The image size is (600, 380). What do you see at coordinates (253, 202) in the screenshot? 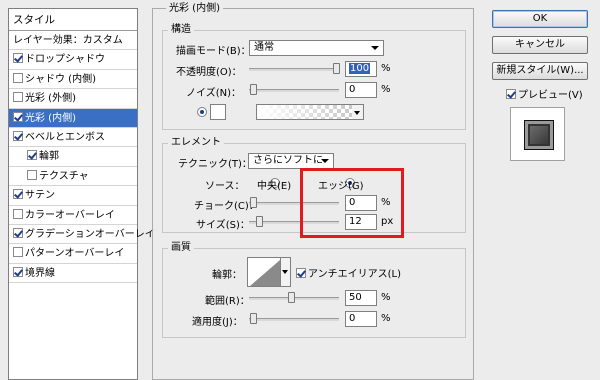
I see `choke-slider-thumb` at bounding box center [253, 202].